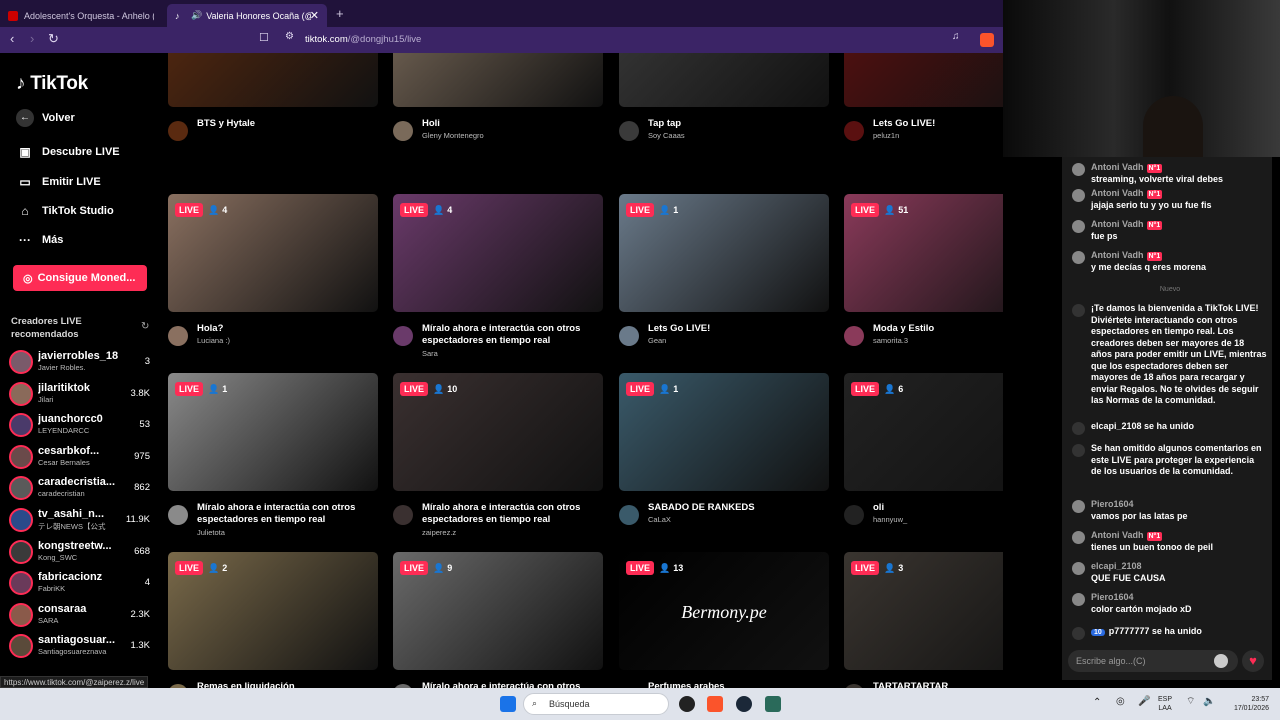 The image size is (1280, 720). Describe the element at coordinates (13, 15) in the screenshot. I see `youtube-icon` at that location.